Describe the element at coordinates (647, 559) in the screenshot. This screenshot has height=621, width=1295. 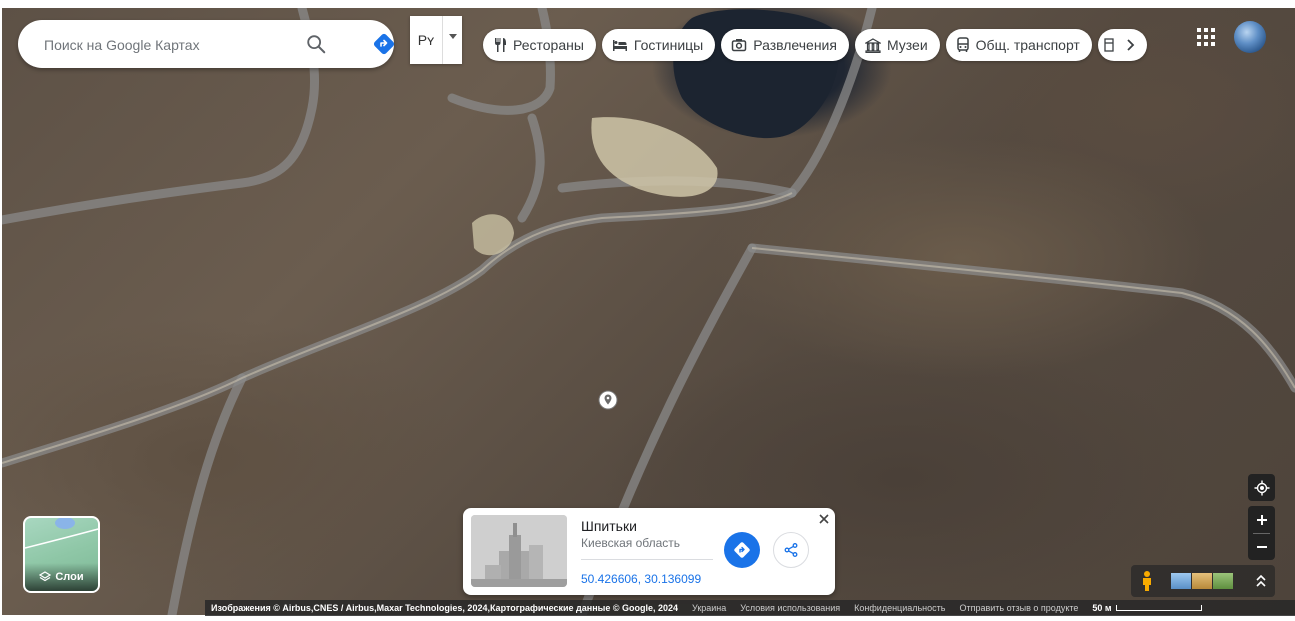
I see `card-divider` at that location.